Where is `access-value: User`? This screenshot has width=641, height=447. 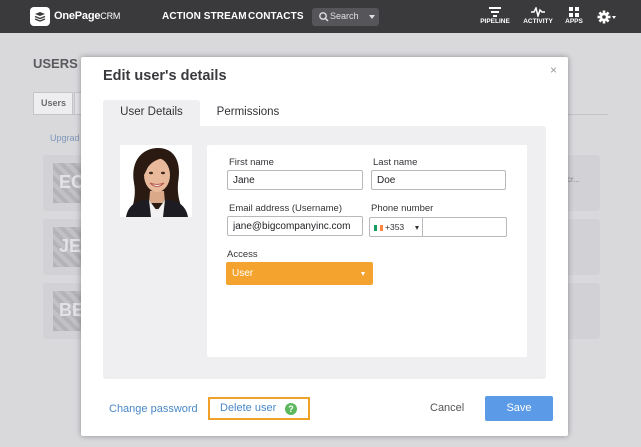
access-value: User is located at coordinates (243, 273).